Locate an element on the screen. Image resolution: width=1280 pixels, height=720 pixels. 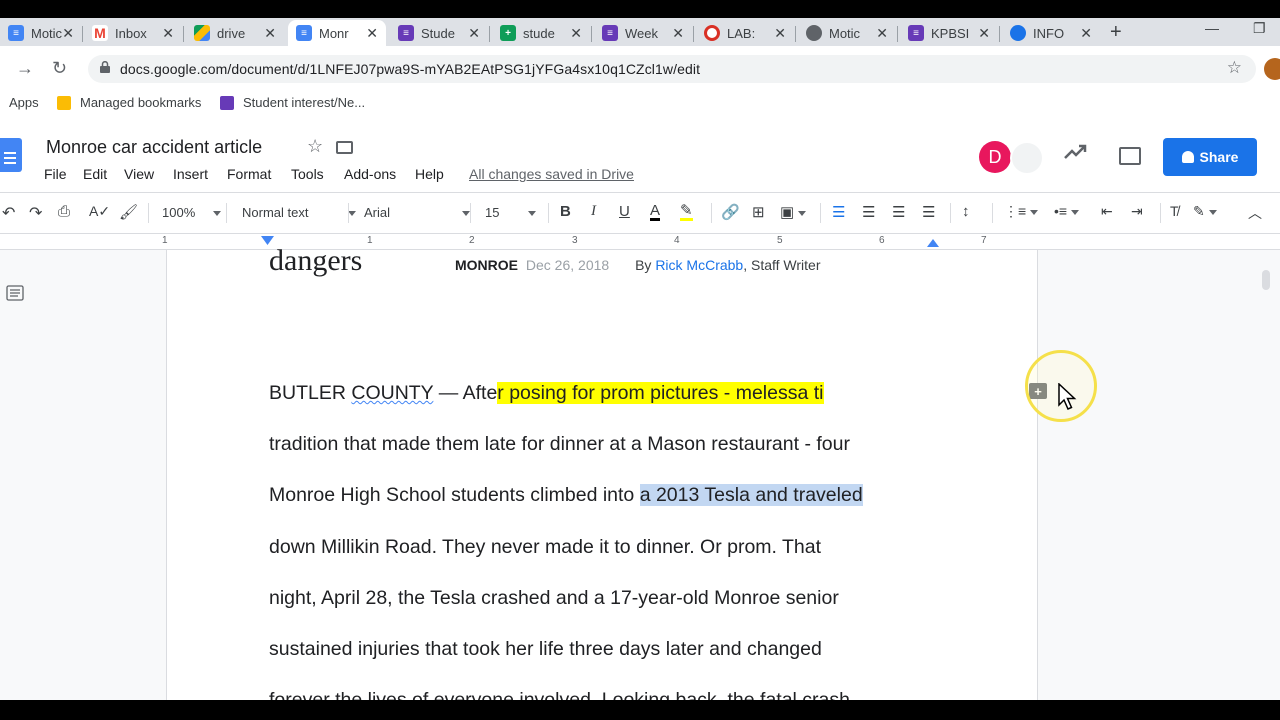
misspelled-word: COUNTY is located at coordinates (392, 393).